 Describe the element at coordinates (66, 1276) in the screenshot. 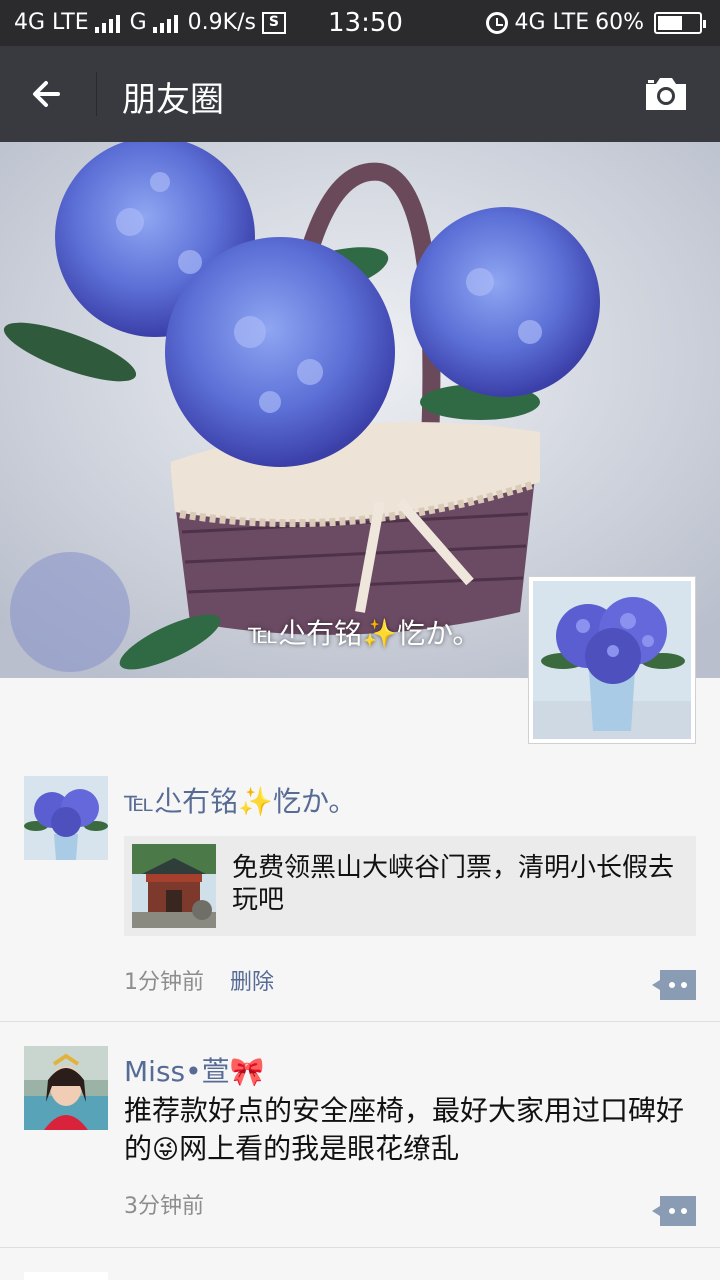

I see `next-post-avatar` at that location.